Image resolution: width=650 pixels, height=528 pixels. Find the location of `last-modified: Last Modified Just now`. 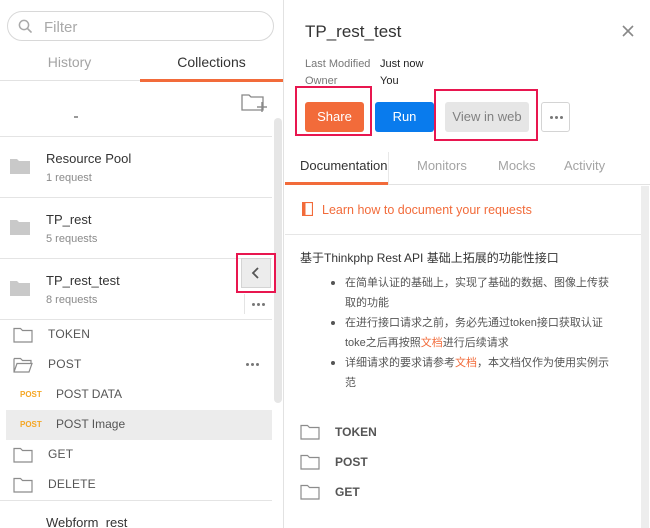

last-modified: Last Modified Just now is located at coordinates (364, 64).